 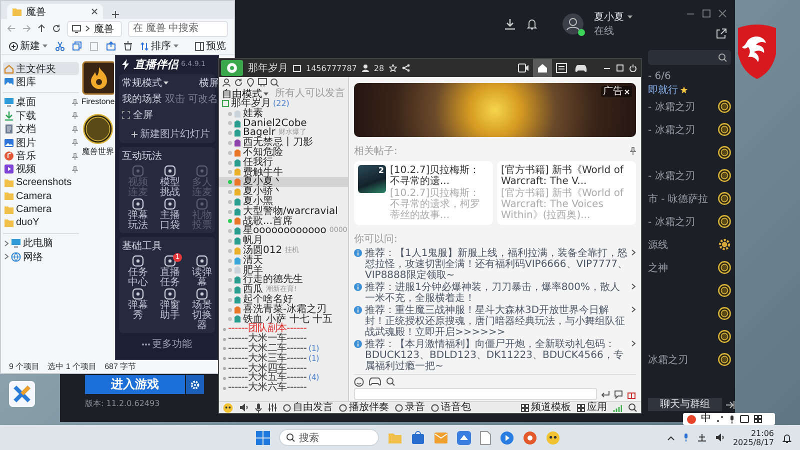 What do you see at coordinates (170, 309) in the screenshot?
I see `tool-button: 弹窗助手` at bounding box center [170, 309].